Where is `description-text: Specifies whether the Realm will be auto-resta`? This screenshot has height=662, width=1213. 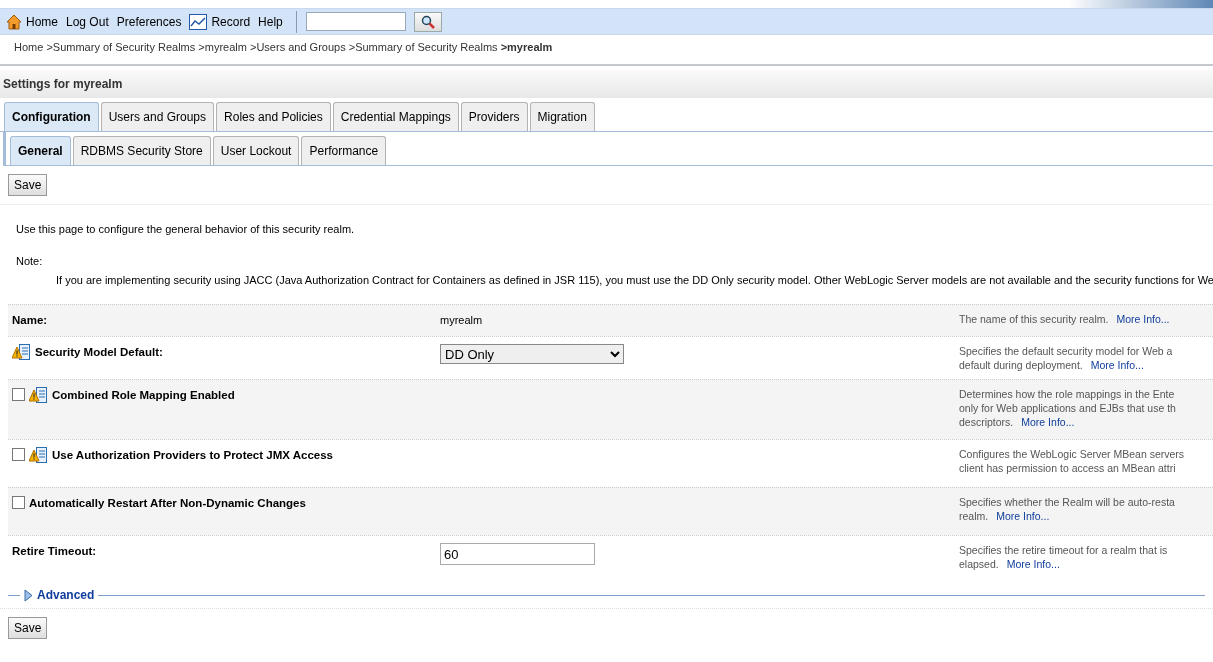
description-text: Specifies whether the Realm will be auto-resta is located at coordinates (1067, 502).